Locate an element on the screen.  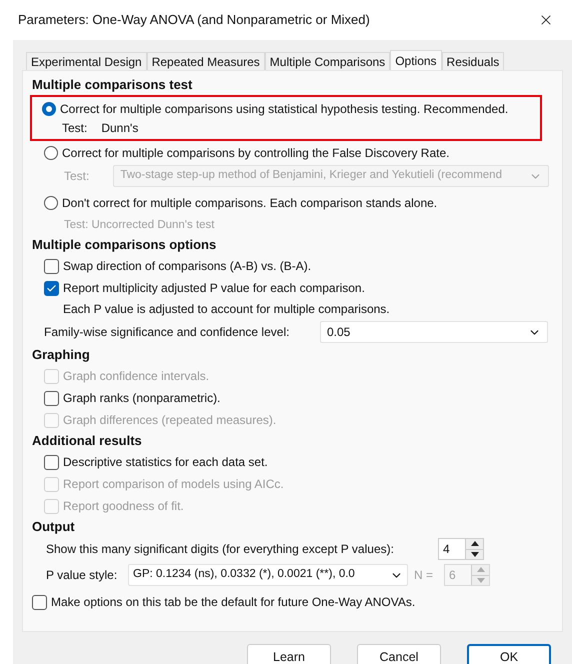
tab: Repeated Measures is located at coordinates (205, 61).